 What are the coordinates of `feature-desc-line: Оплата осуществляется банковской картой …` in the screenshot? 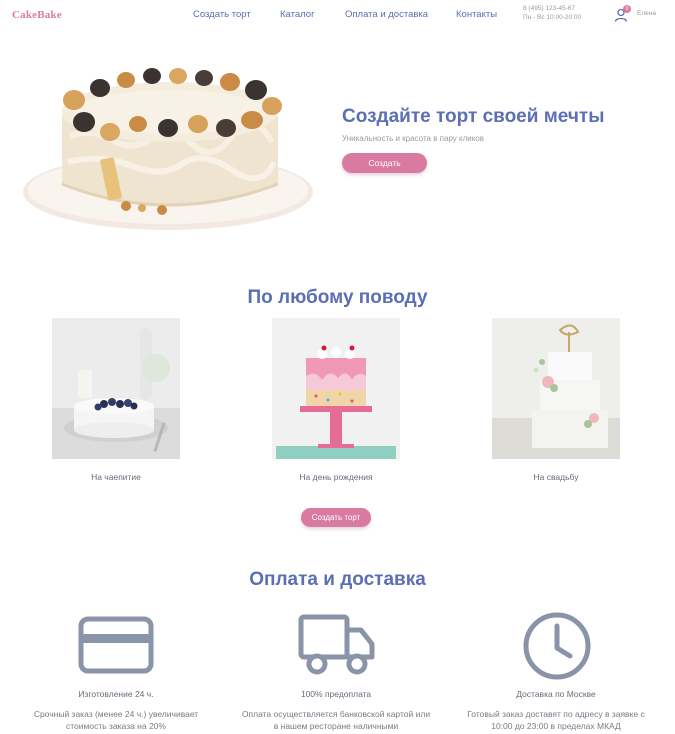 It's located at (336, 714).